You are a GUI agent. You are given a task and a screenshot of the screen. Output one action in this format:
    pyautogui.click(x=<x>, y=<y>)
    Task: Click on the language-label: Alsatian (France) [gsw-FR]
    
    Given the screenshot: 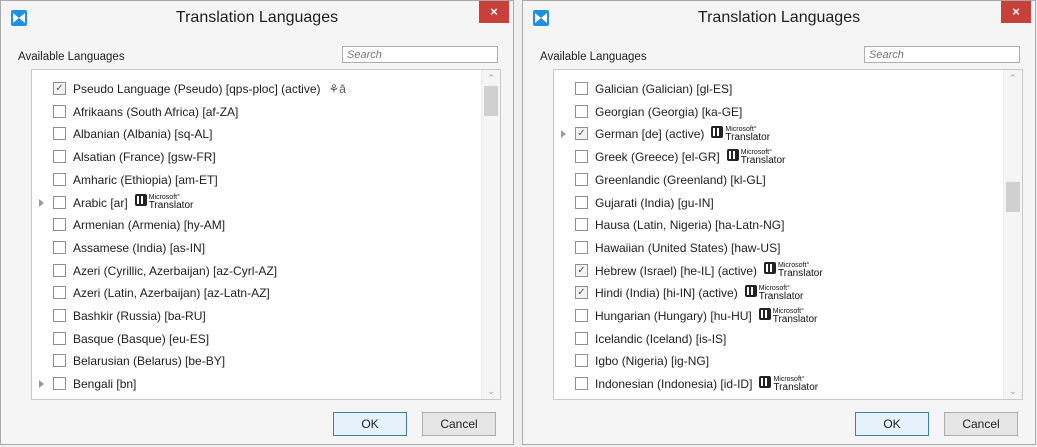 What is the action you would take?
    pyautogui.click(x=144, y=157)
    